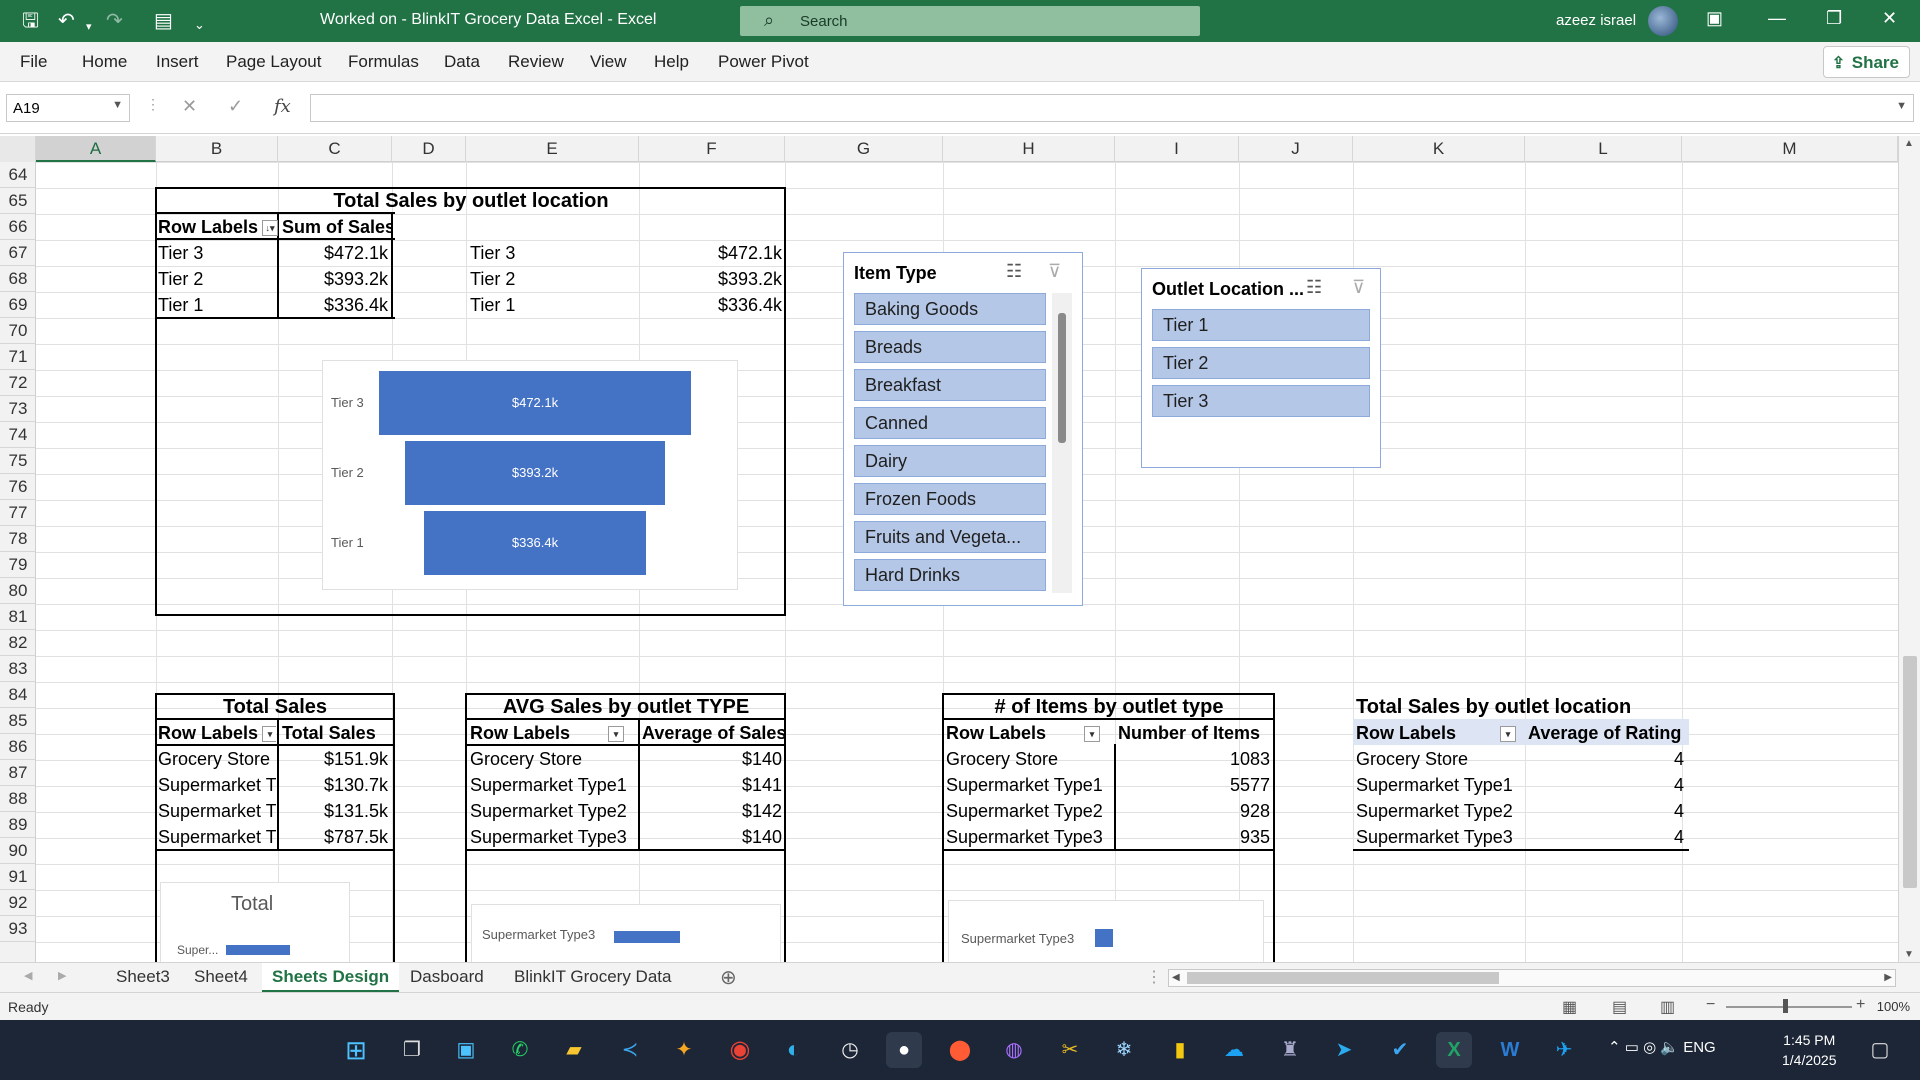  I want to click on row-header: 79, so click(17, 565).